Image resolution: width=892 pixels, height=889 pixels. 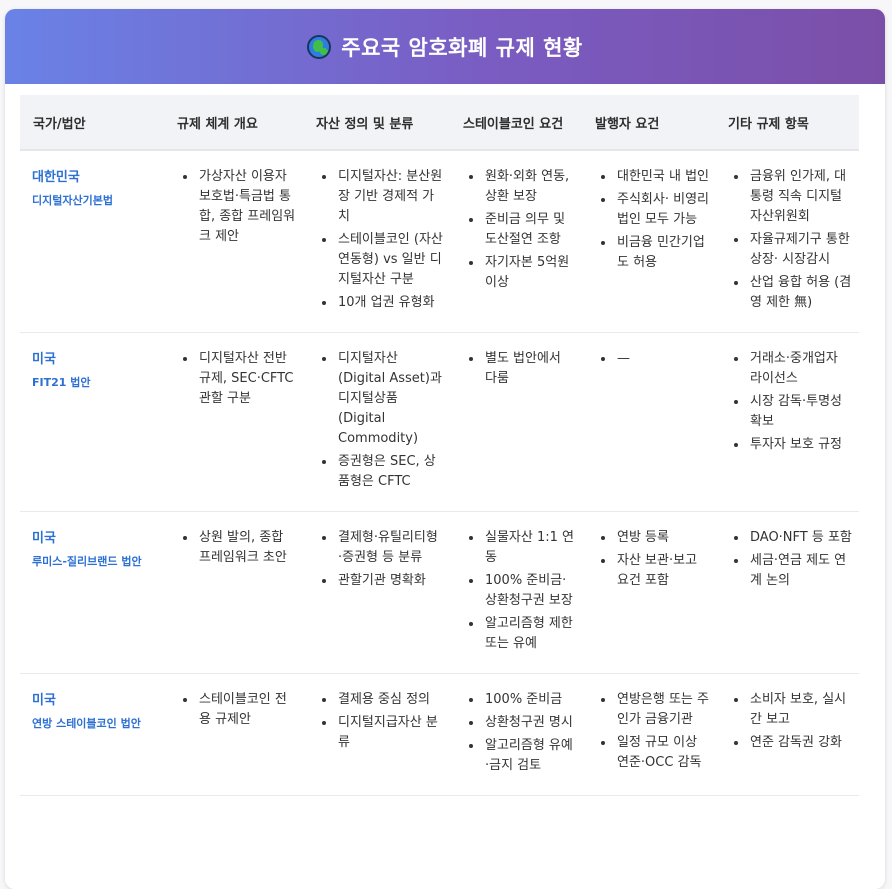 I want to click on issuer-cell: 연방 등록자산 보관·보고 요건 포함, so click(x=648, y=592).